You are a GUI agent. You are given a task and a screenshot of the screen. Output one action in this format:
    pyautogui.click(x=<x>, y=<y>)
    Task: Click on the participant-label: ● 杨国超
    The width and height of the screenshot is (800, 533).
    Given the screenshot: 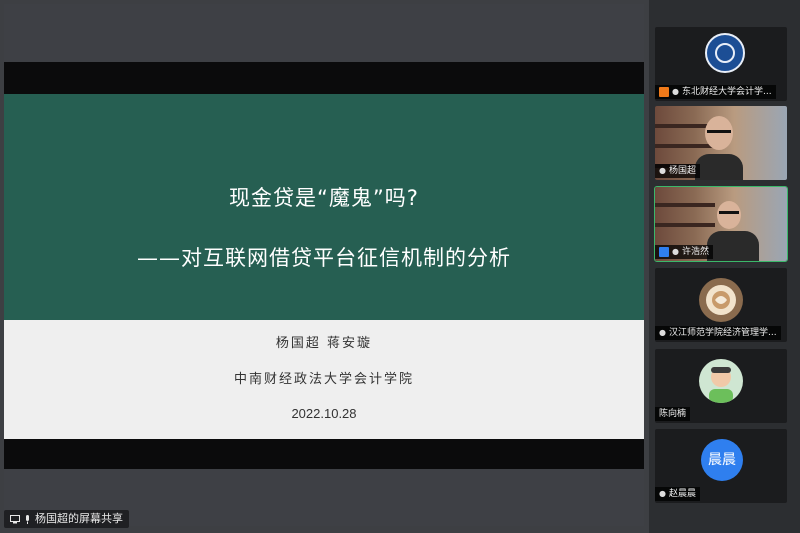 What is the action you would take?
    pyautogui.click(x=677, y=171)
    